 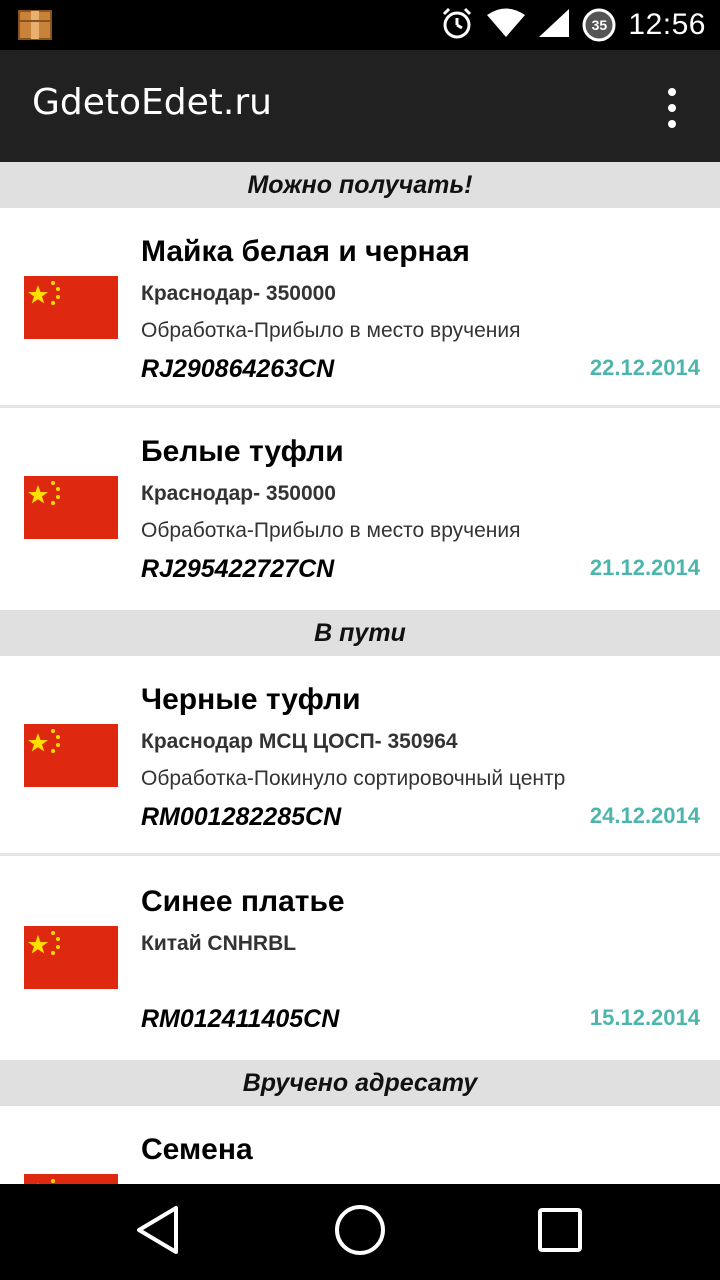 What do you see at coordinates (360, 185) in the screenshot?
I see `section-header: Можно получать!` at bounding box center [360, 185].